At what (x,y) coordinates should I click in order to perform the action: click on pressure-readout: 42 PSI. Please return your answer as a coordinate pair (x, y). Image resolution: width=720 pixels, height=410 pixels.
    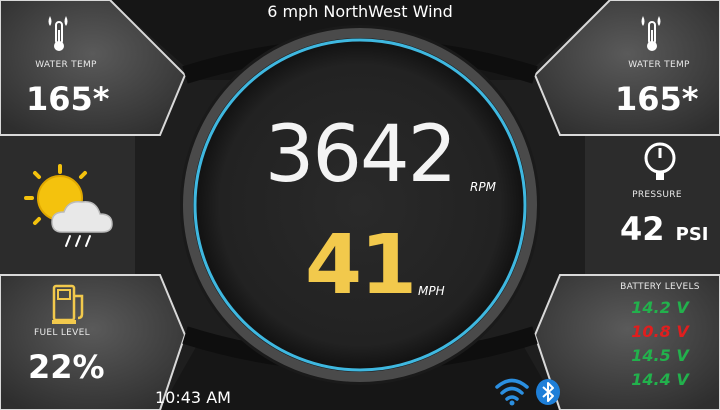
    Looking at the image, I should click on (664, 229).